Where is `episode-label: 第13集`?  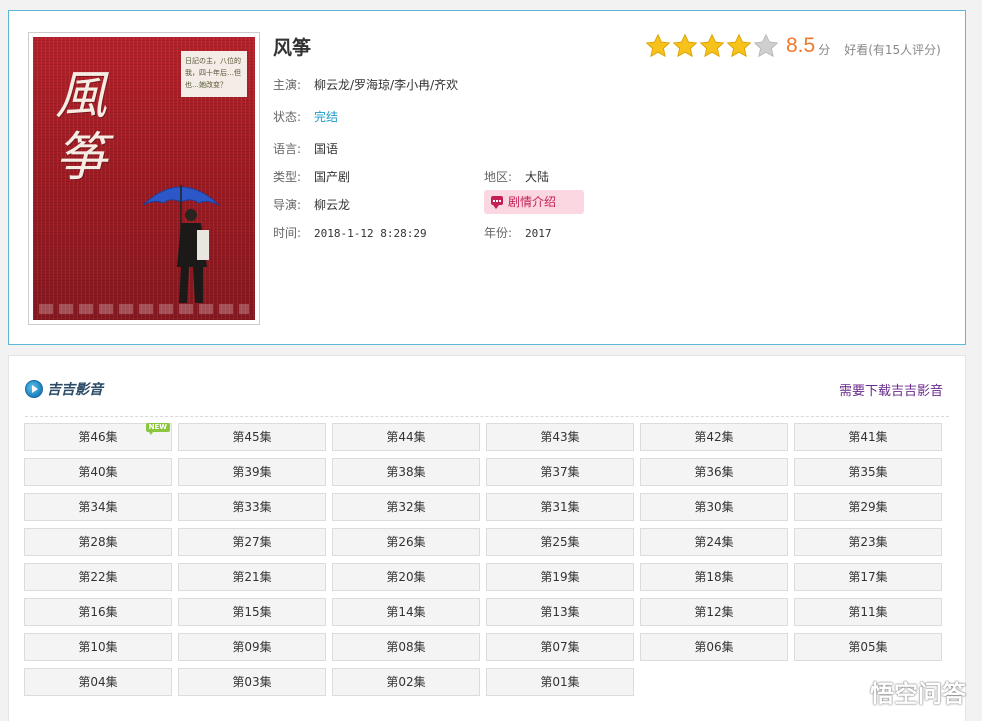 episode-label: 第13集 is located at coordinates (560, 612).